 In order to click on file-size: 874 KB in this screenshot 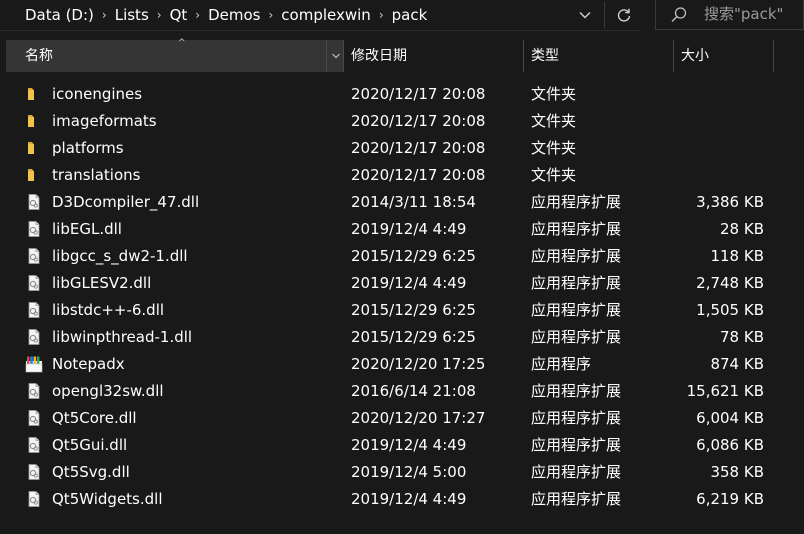, I will do `click(737, 364)`.